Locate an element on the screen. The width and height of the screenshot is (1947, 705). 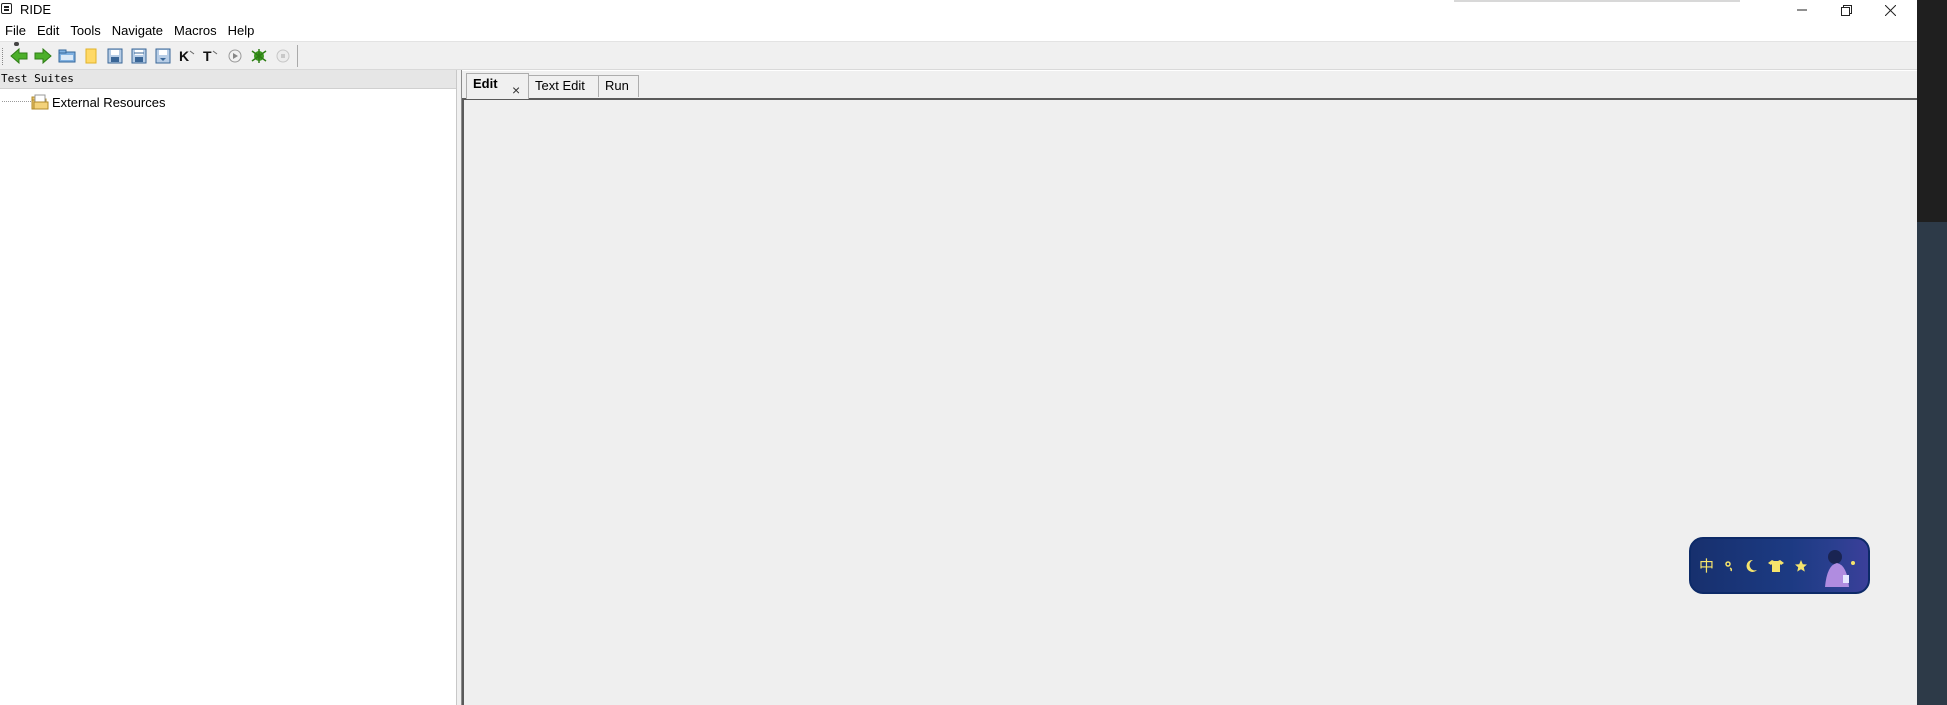
background-window-lower is located at coordinates (1932, 463).